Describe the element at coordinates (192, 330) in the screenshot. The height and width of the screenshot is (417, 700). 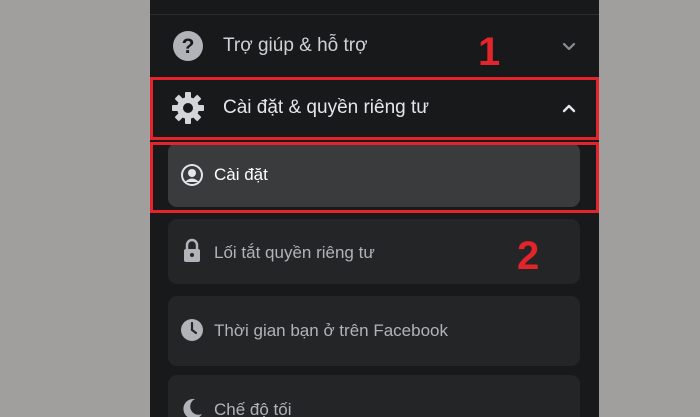
I see `clock-icon` at that location.